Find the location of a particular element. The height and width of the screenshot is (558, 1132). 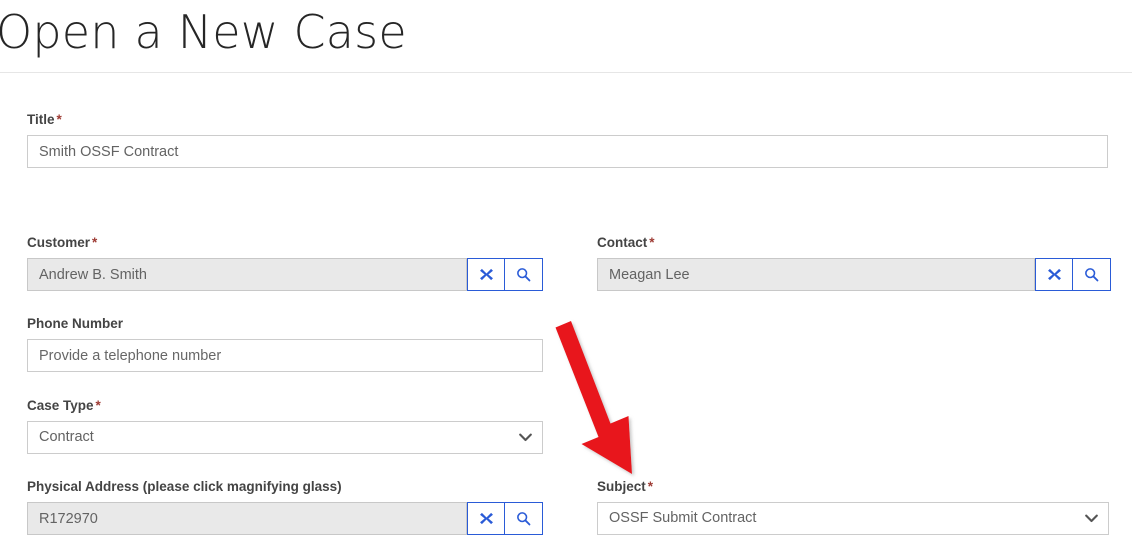

label-subject-text: Subject is located at coordinates (621, 486).